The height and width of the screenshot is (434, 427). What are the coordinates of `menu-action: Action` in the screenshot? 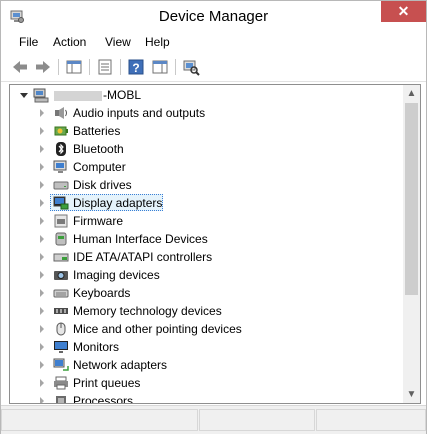 It's located at (69, 42).